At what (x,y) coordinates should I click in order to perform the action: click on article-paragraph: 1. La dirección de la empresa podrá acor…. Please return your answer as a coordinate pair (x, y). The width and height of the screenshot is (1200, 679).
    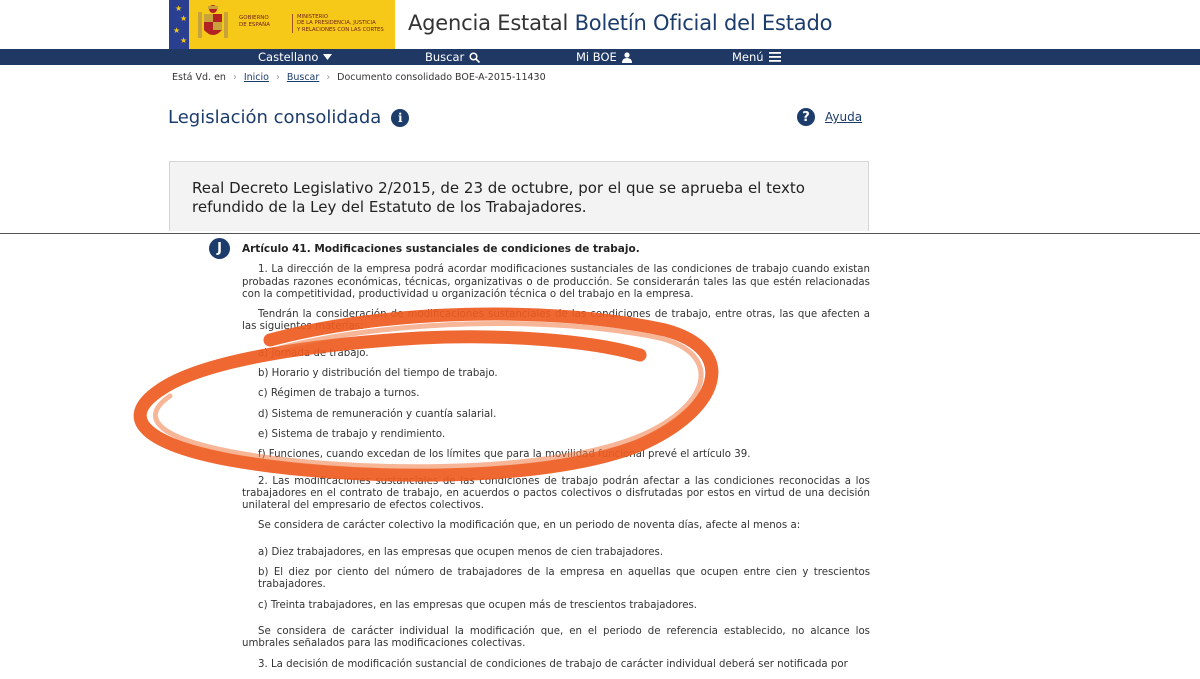
    Looking at the image, I should click on (556, 282).